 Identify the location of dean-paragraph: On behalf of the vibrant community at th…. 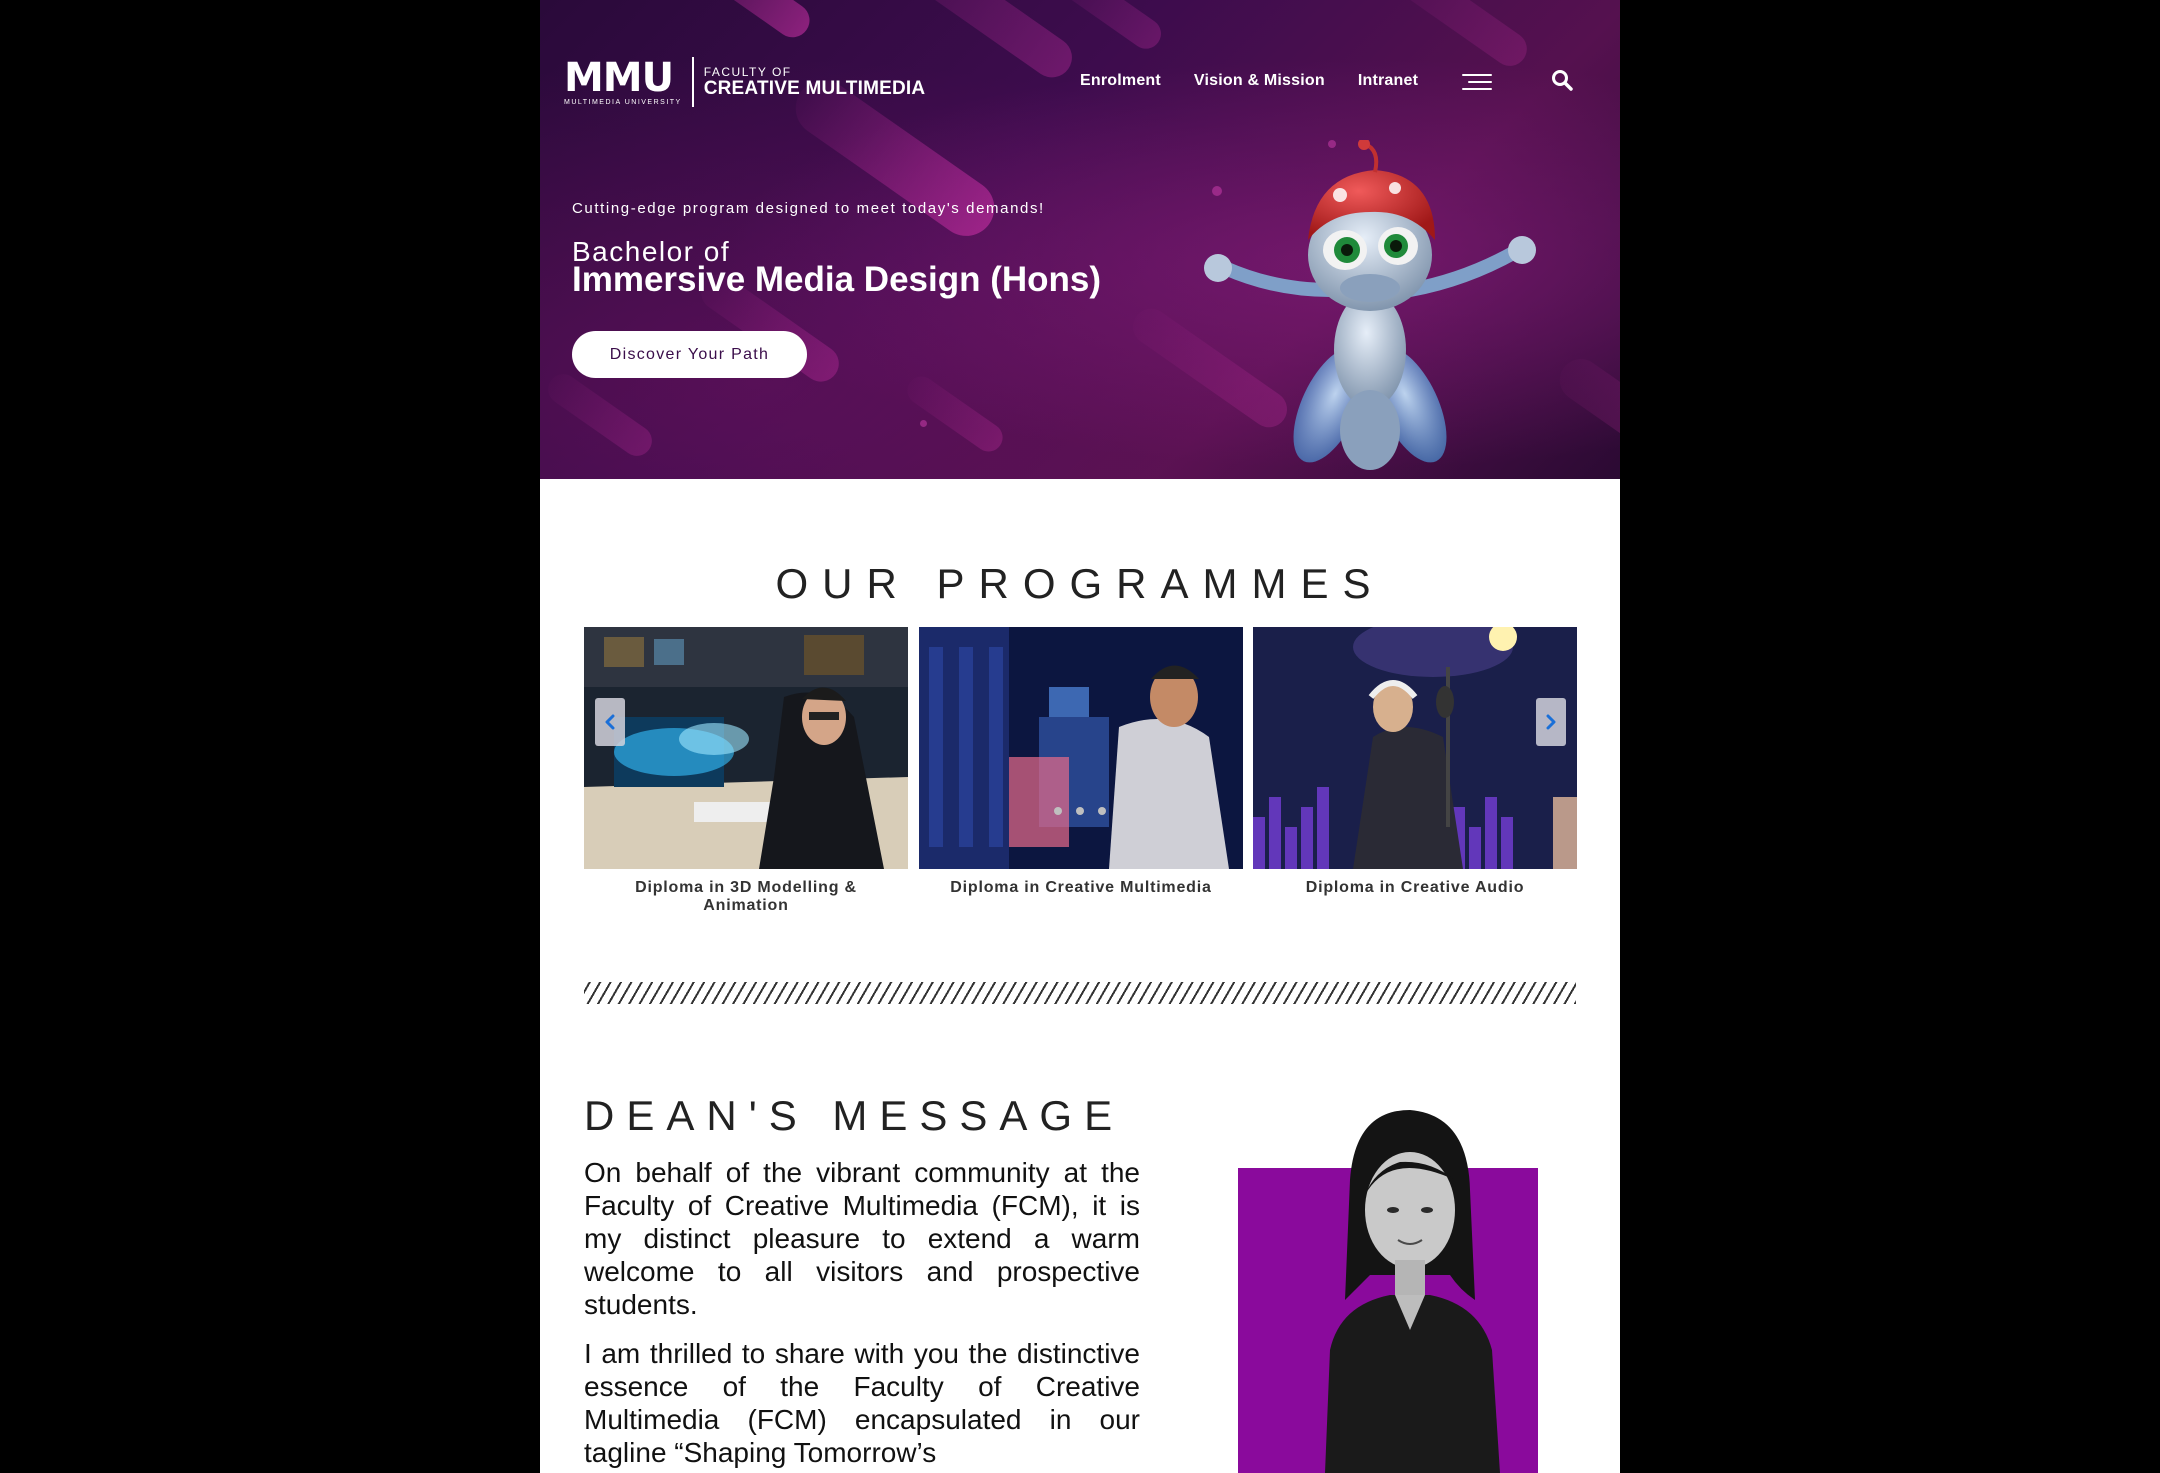
(862, 1238).